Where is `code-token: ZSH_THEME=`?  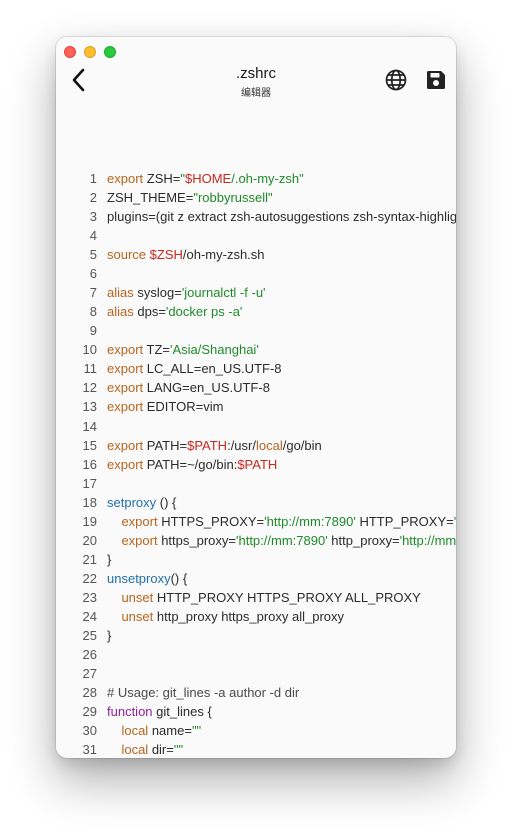
code-token: ZSH_THEME= is located at coordinates (150, 198).